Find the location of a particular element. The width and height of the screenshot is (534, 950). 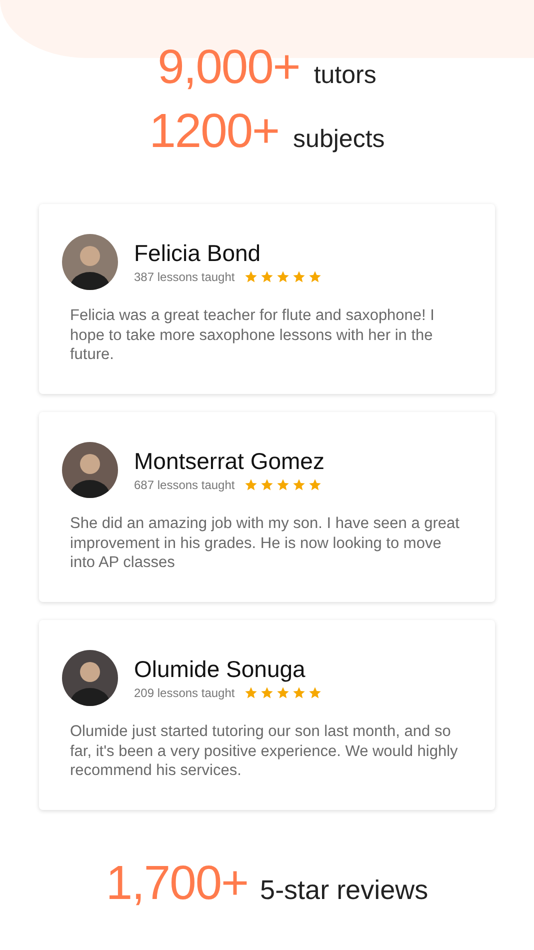

review-text: Felicia was a great teacher for flute and saxophone! I hope to take more saxophone lessons with her in the future. is located at coordinates (253, 335).